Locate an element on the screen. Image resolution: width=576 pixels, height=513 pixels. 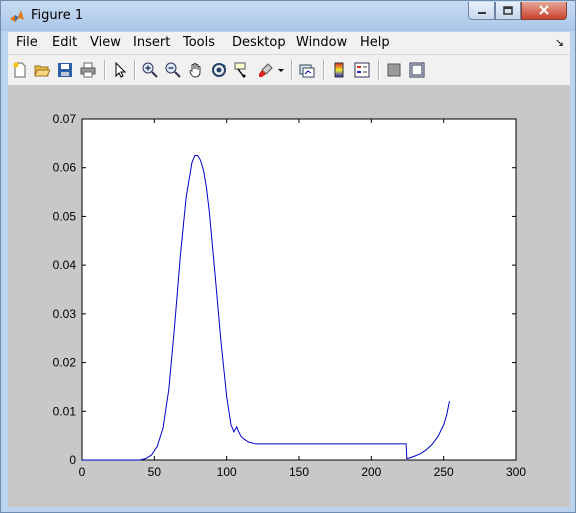
x-tick-label: 150 is located at coordinates (299, 472).